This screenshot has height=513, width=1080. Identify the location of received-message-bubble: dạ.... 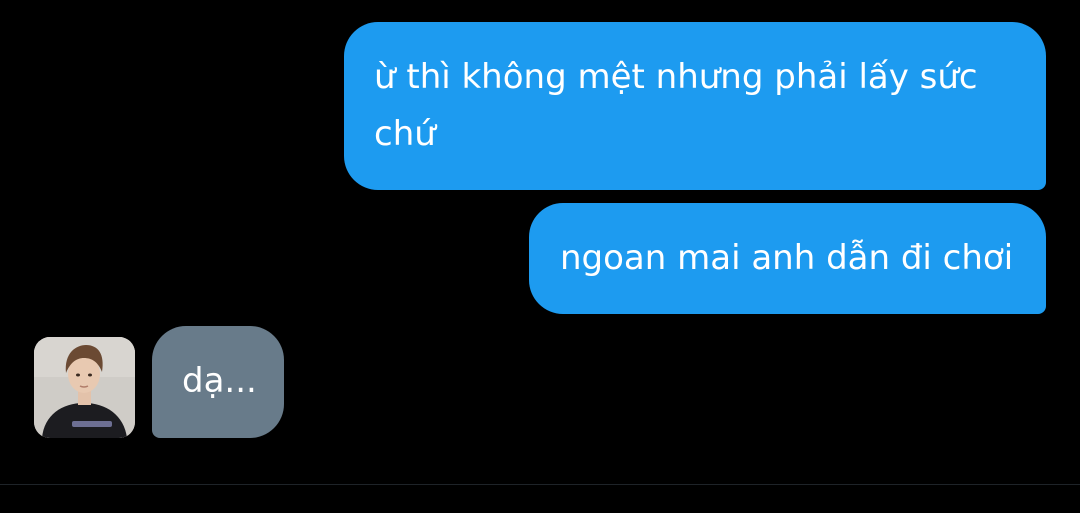
(218, 382).